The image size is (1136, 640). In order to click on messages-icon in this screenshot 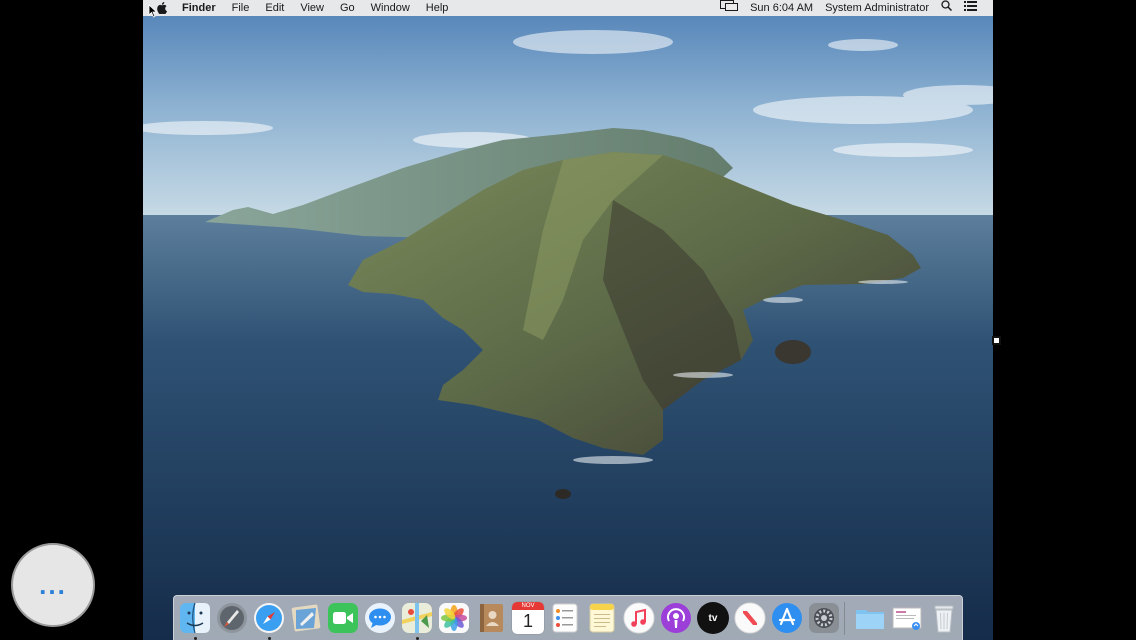, I will do `click(380, 618)`.